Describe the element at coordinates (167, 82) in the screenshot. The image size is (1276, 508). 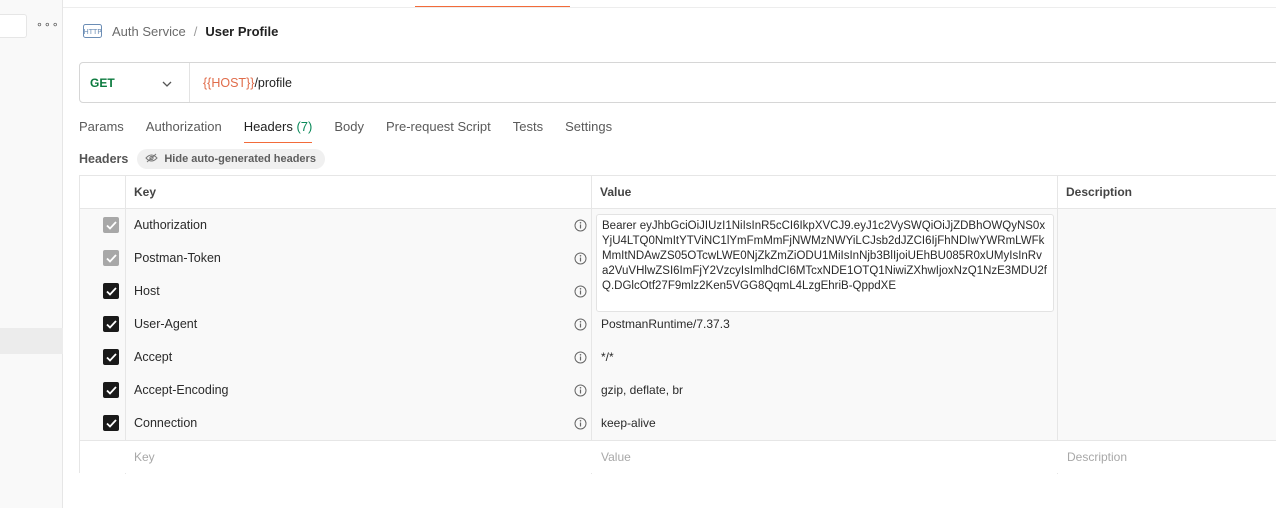
I see `chevron-down-icon` at that location.